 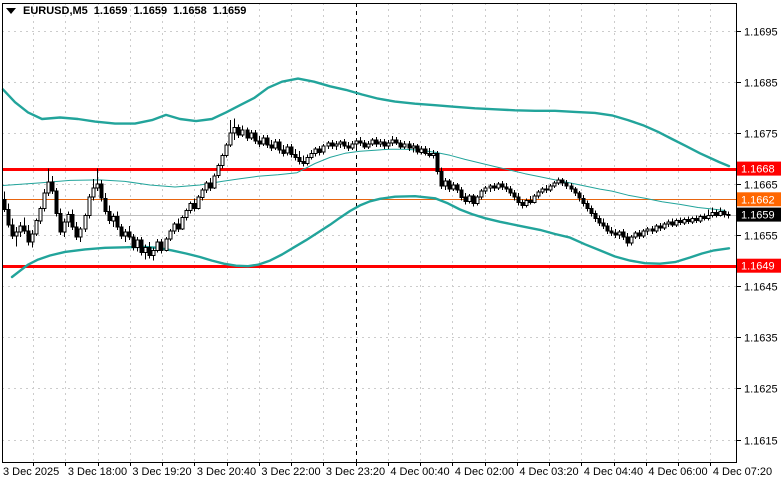 What do you see at coordinates (11, 11) in the screenshot?
I see `chart-collapse-icon` at bounding box center [11, 11].